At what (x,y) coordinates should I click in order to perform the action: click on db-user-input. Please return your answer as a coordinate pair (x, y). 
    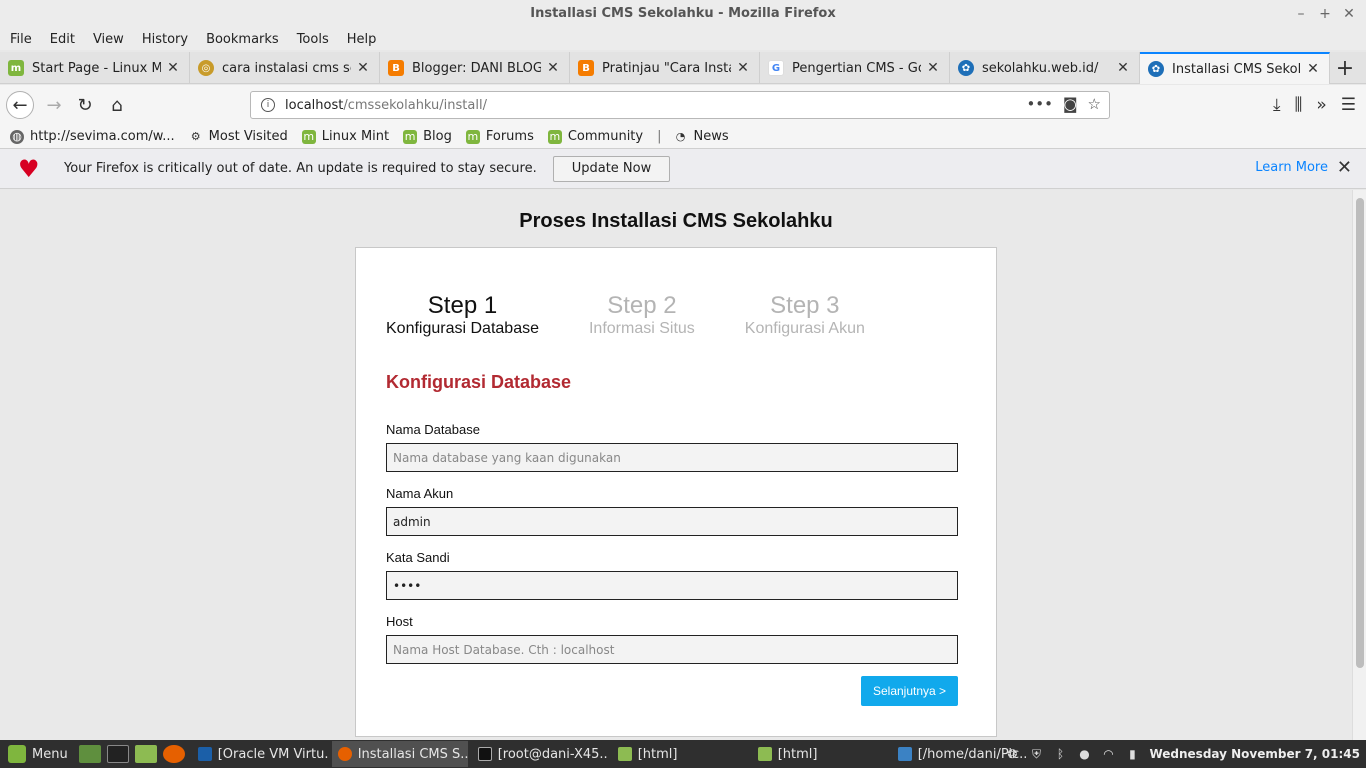
    Looking at the image, I should click on (672, 521).